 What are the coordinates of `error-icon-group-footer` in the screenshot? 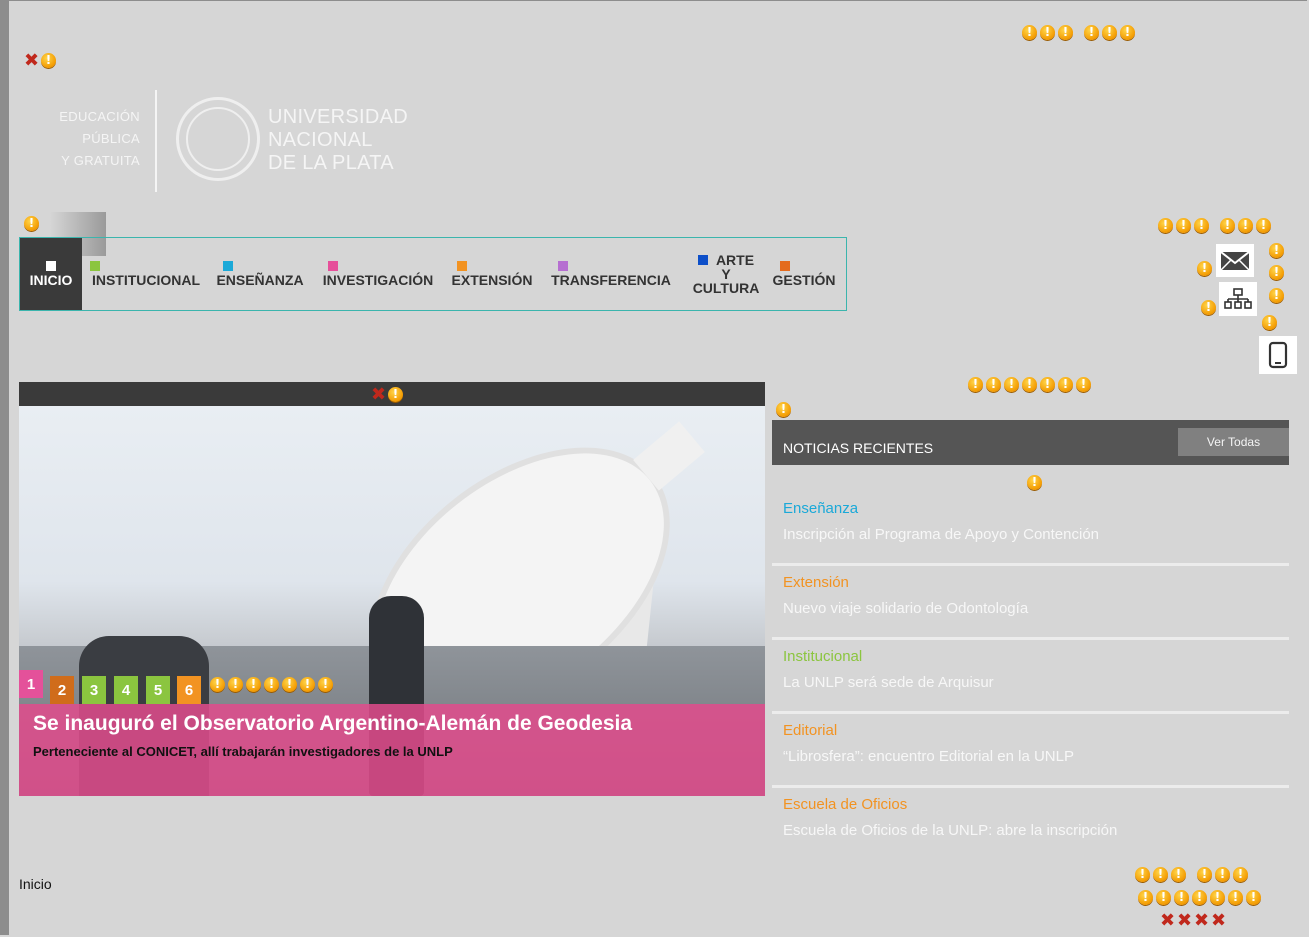 It's located at (1194, 921).